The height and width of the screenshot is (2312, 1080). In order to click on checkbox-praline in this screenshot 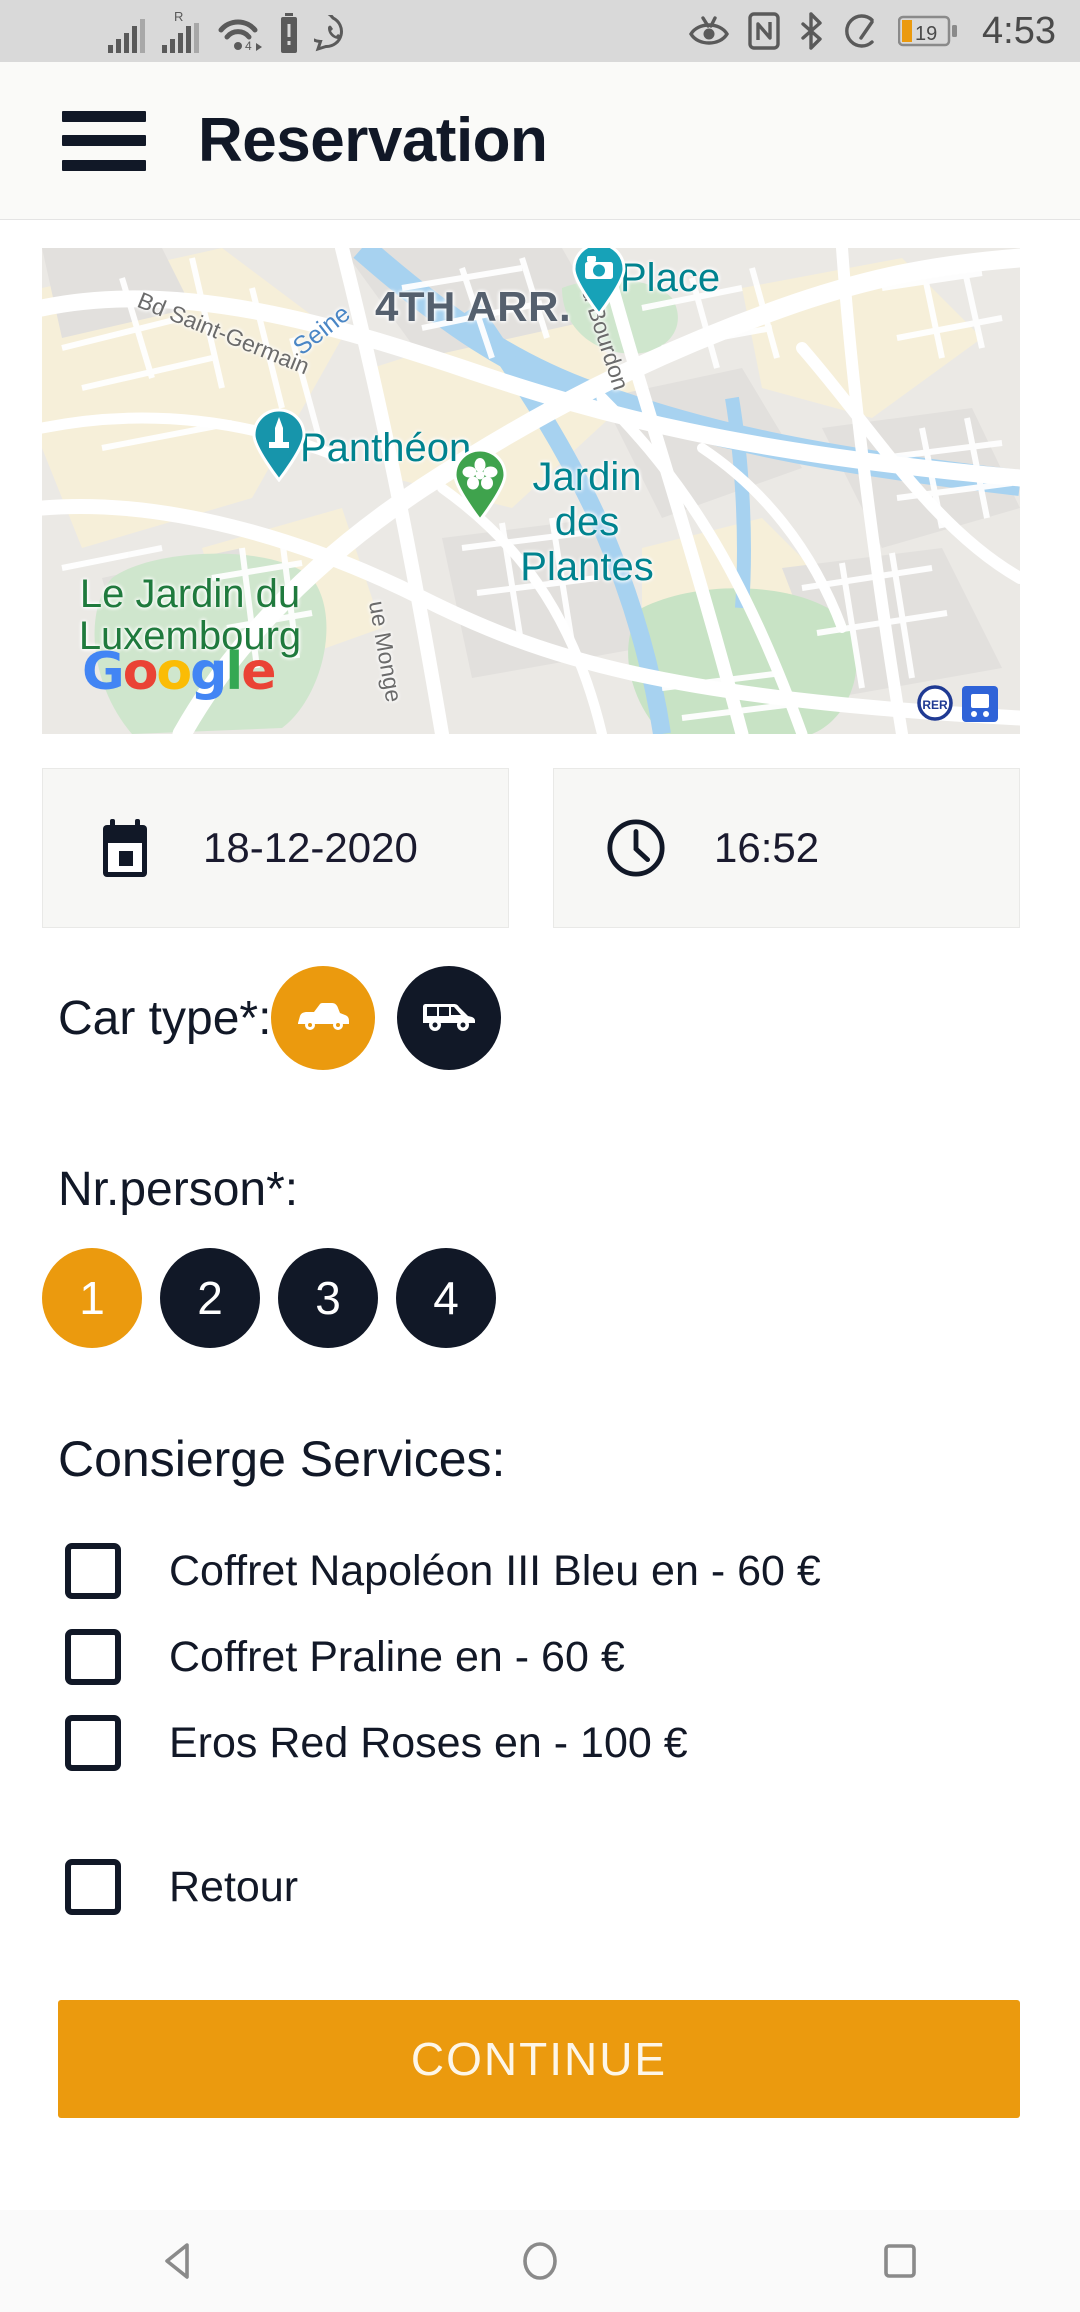, I will do `click(93, 1657)`.